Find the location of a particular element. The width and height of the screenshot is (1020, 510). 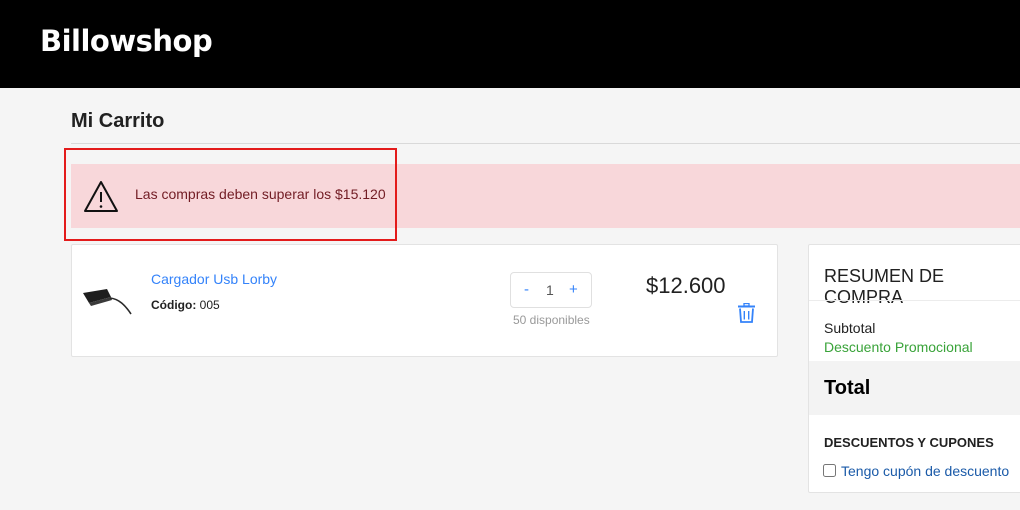

product-code: Código: 005 is located at coordinates (185, 305).